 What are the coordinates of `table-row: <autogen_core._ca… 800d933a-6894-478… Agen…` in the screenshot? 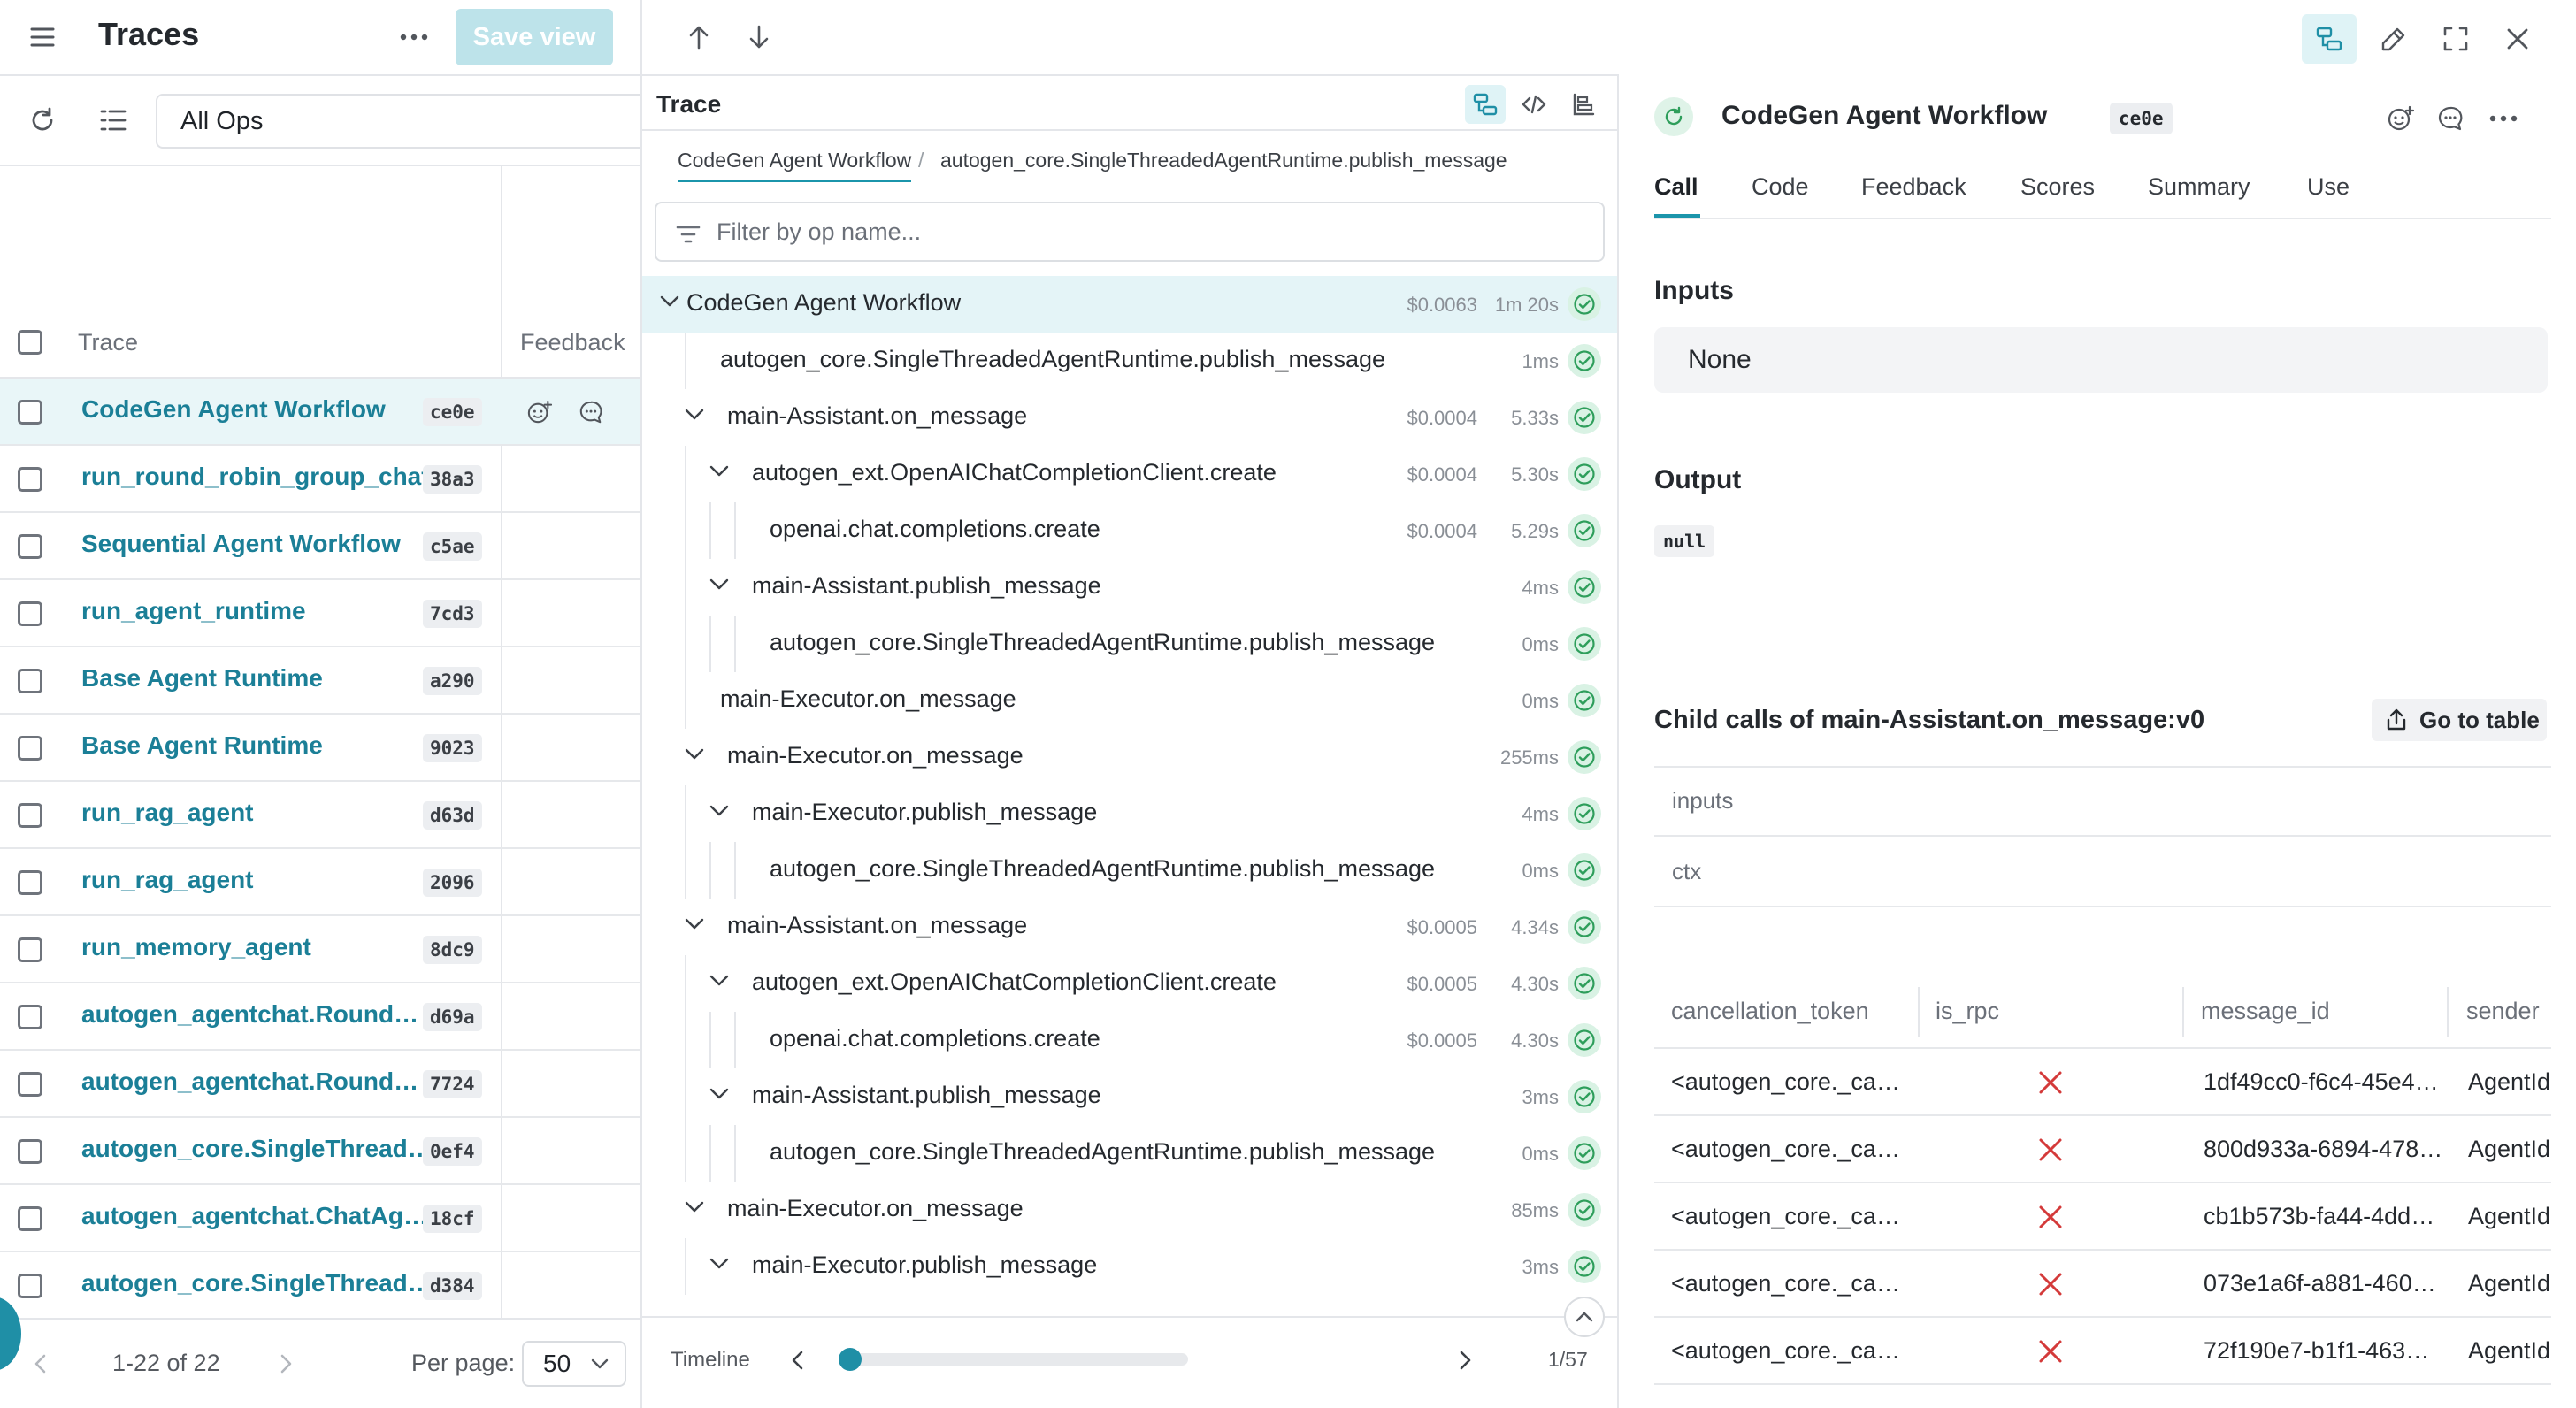 It's located at (2097, 1149).